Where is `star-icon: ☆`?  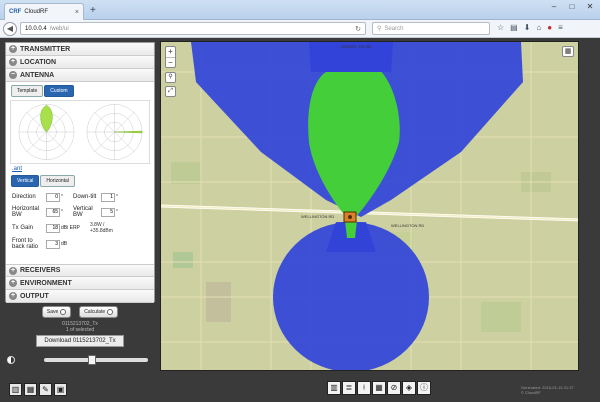
star-icon: ☆ is located at coordinates (500, 27).